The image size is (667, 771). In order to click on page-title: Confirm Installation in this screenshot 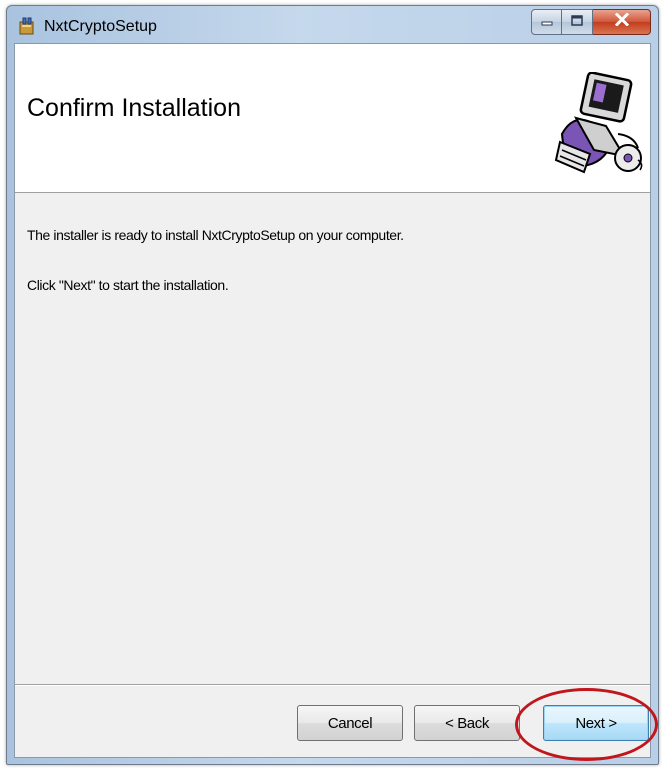, I will do `click(134, 108)`.